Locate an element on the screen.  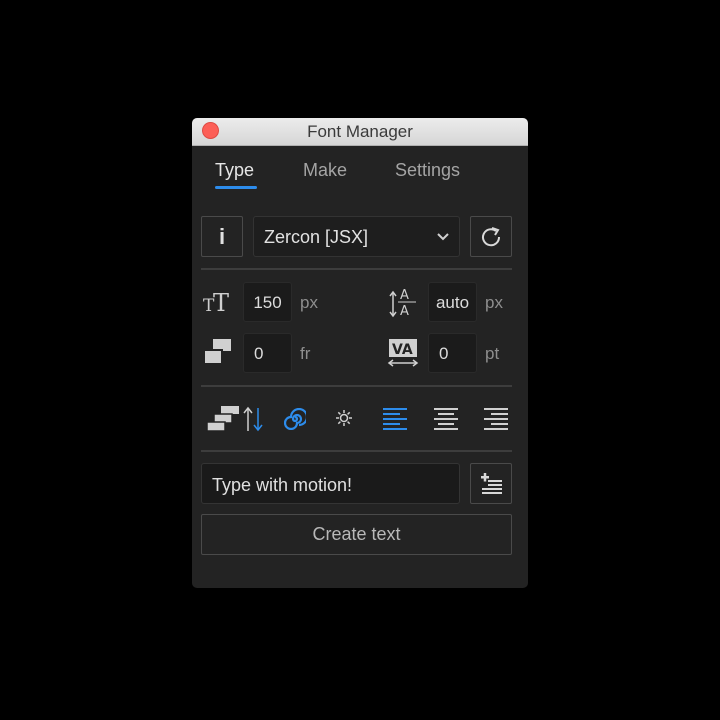
leading-value: auto is located at coordinates (452, 302).